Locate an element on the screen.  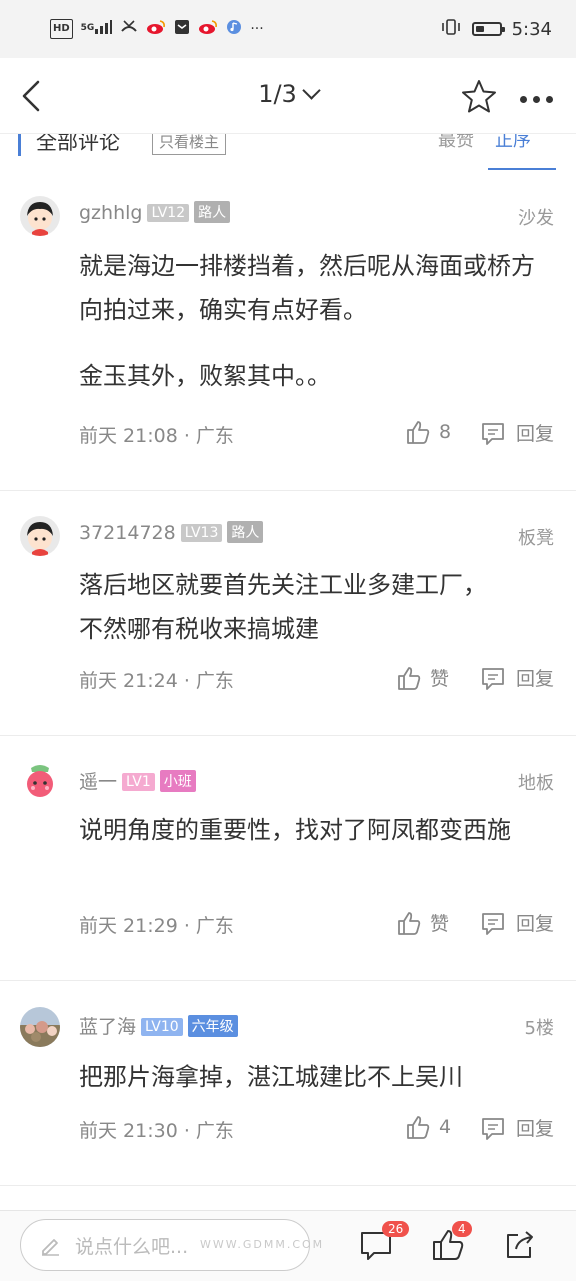
username: gzhhlg LV12 路人 is located at coordinates (155, 213).